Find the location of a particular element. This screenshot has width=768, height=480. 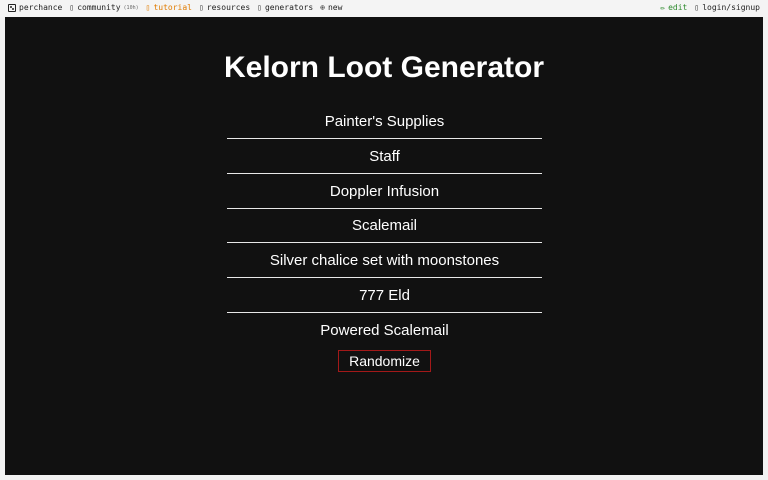

nav-right: ✏ edit ▯ login/signup is located at coordinates (710, 7).